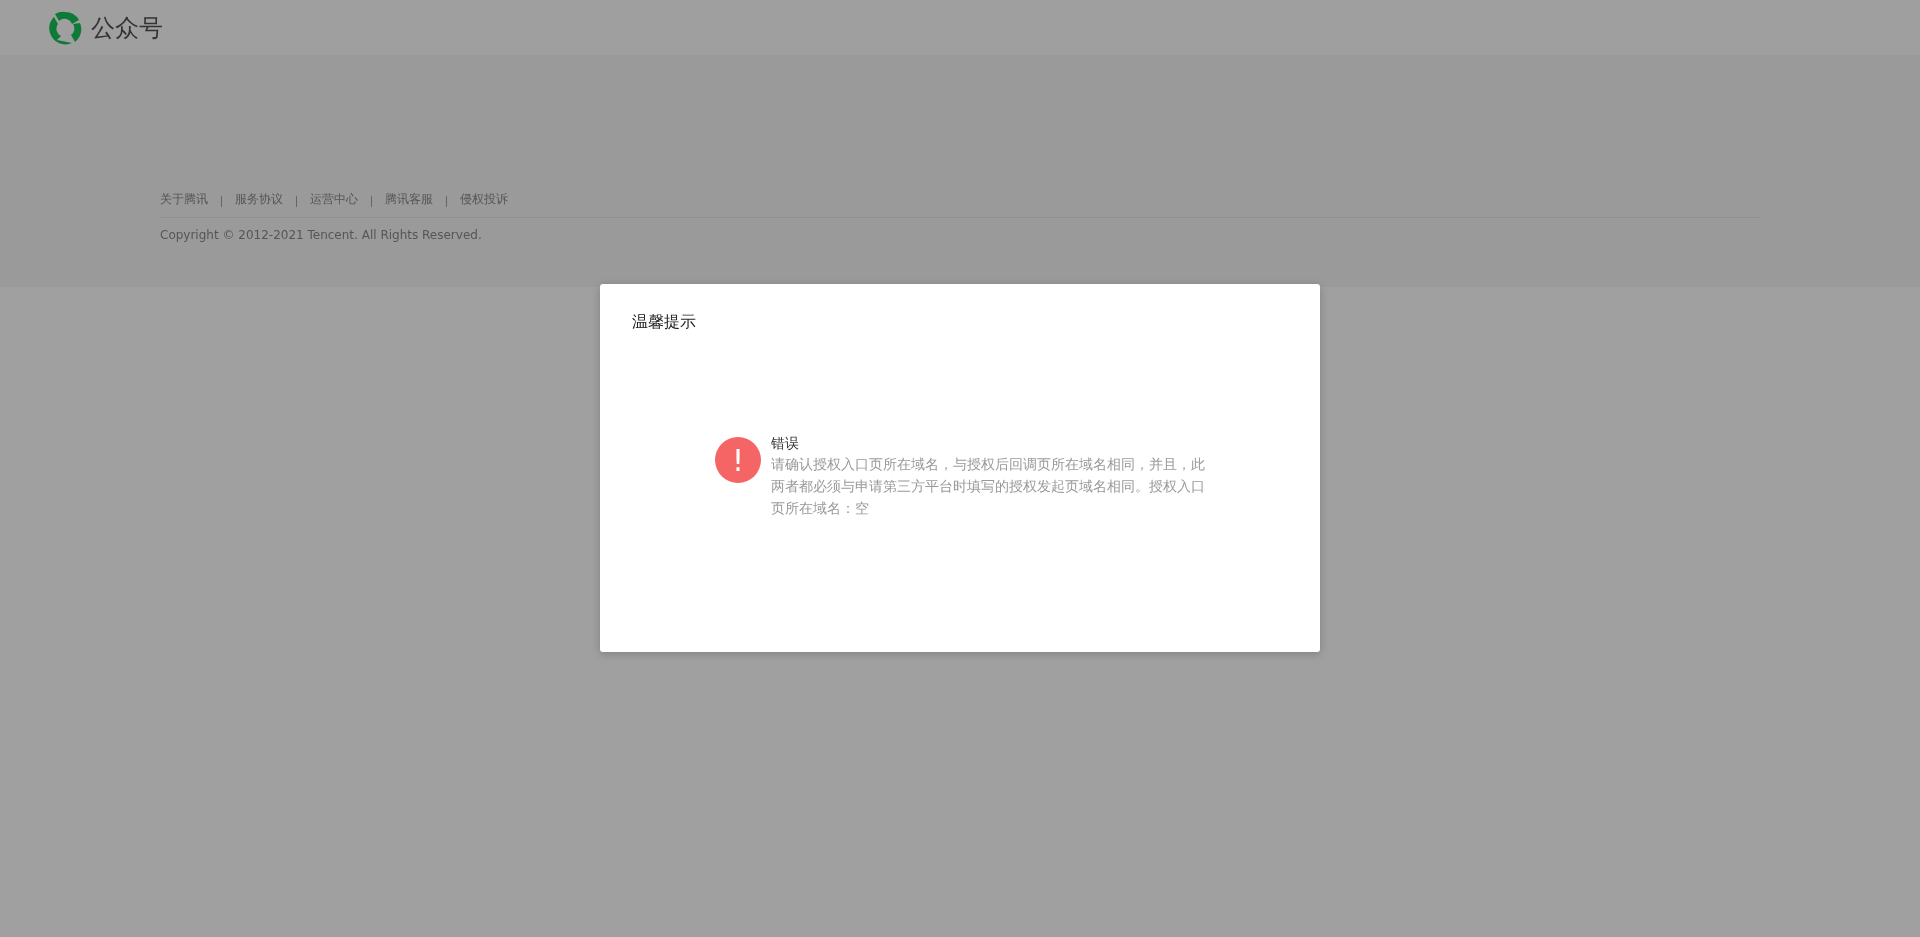 The height and width of the screenshot is (937, 1920). Describe the element at coordinates (738, 460) in the screenshot. I see `error-icon: !` at that location.